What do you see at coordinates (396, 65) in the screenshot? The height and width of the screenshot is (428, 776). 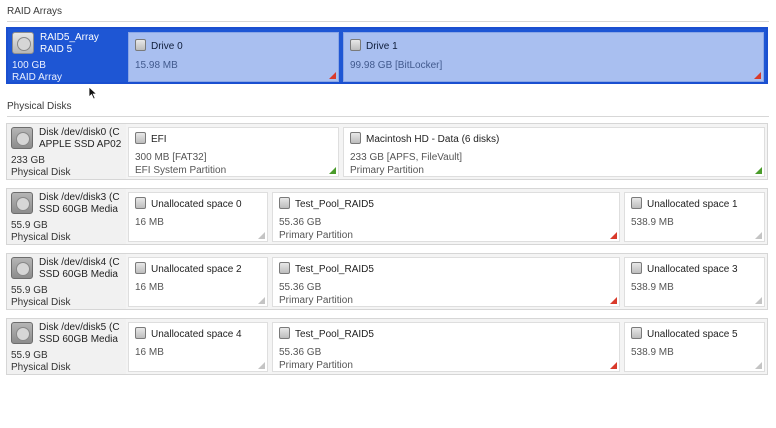 I see `drive-size: 99.98 GB [BitLocker]` at bounding box center [396, 65].